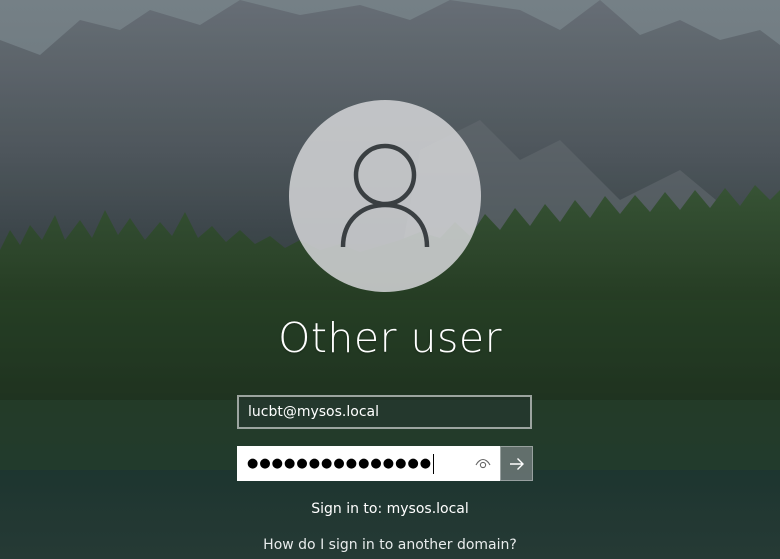  Describe the element at coordinates (483, 464) in the screenshot. I see `eye-icon` at that location.